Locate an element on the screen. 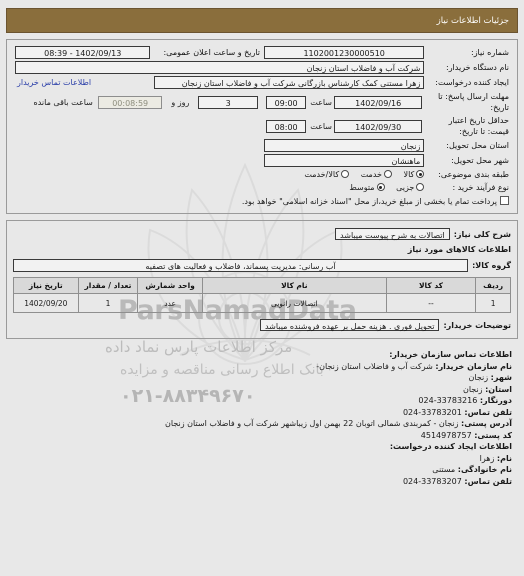 The width and height of the screenshot is (524, 576). col-goods-name: نام کالا is located at coordinates (294, 285).